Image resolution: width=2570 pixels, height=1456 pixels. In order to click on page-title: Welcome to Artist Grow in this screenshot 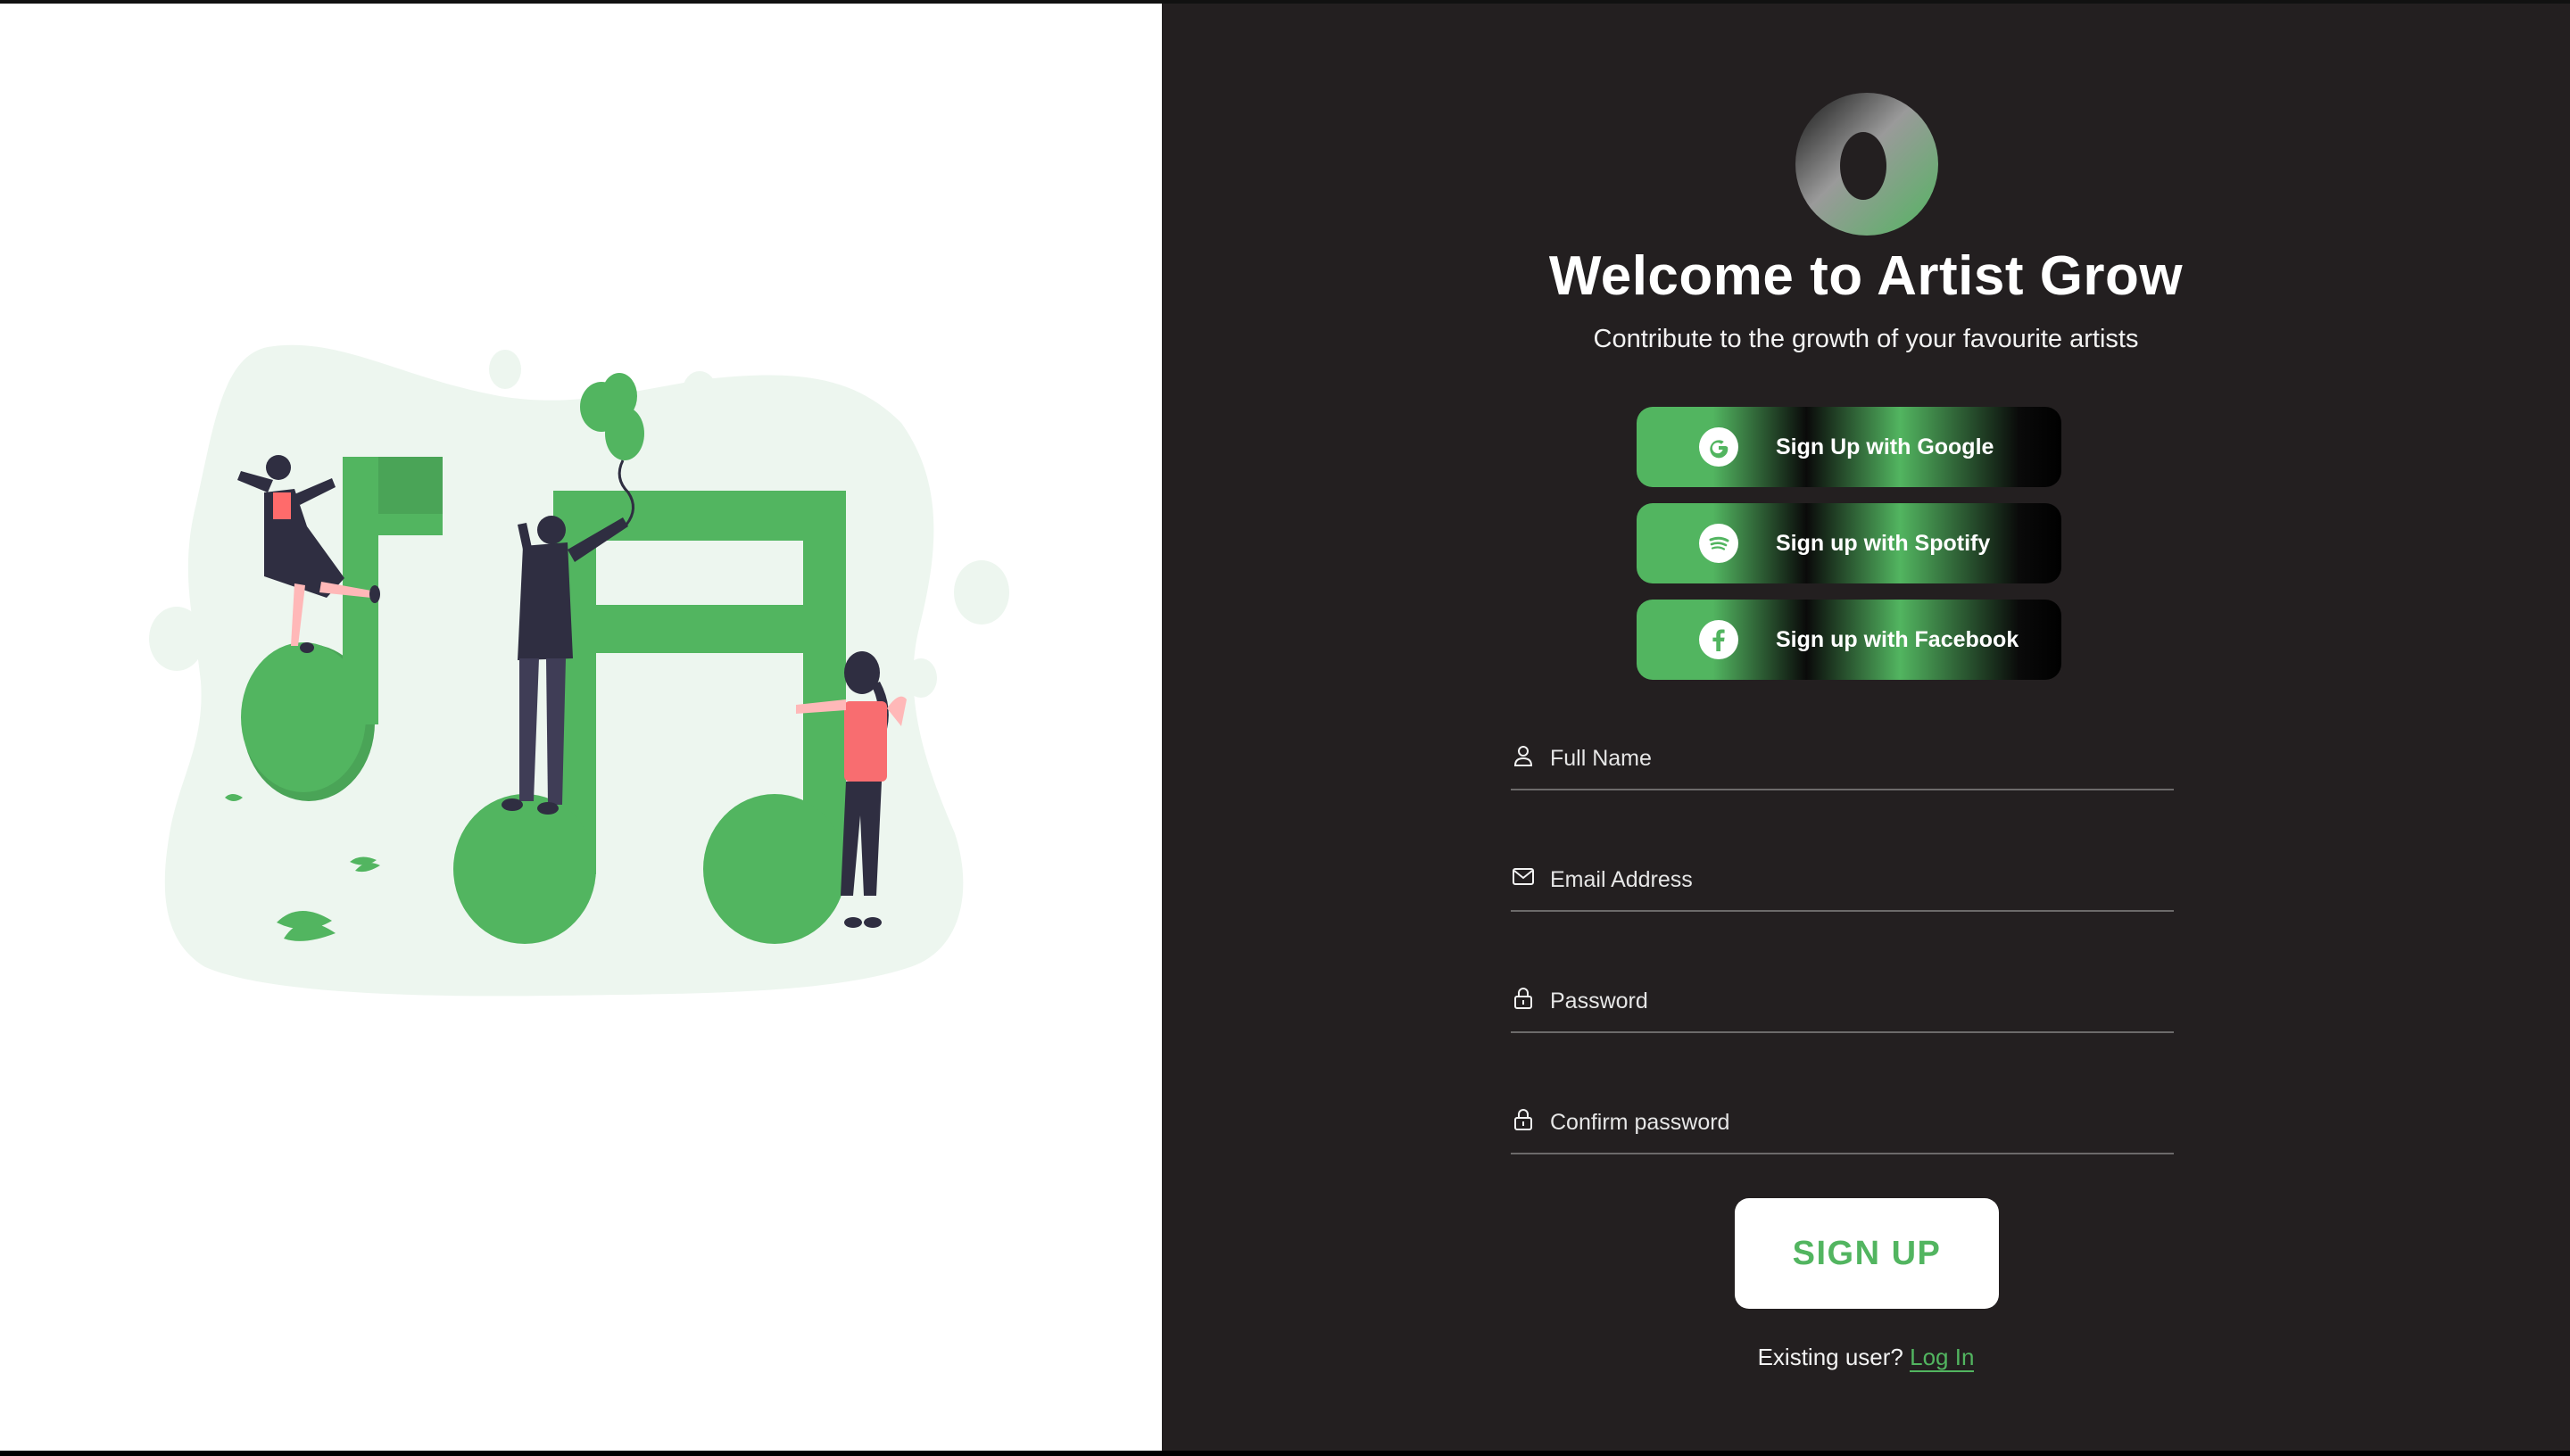, I will do `click(1866, 276)`.